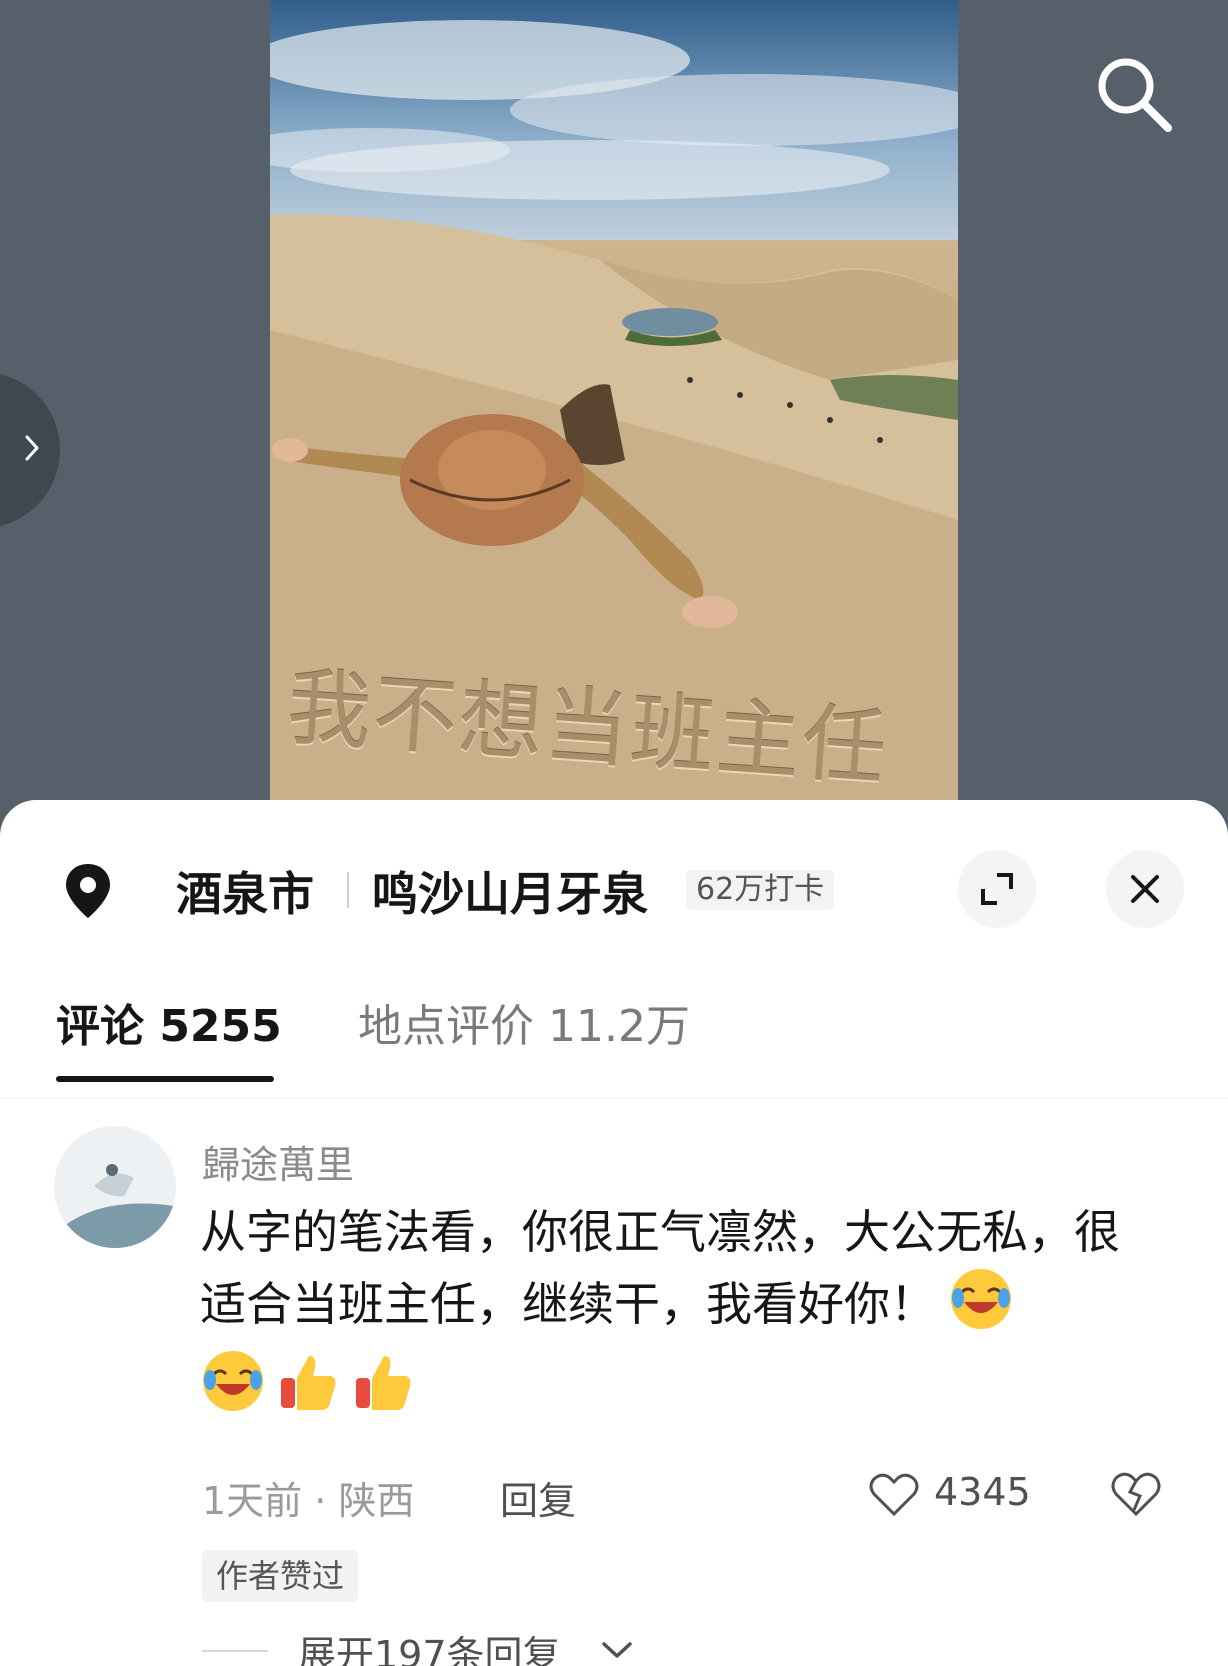 The image size is (1228, 1666). I want to click on close-icon, so click(1145, 889).